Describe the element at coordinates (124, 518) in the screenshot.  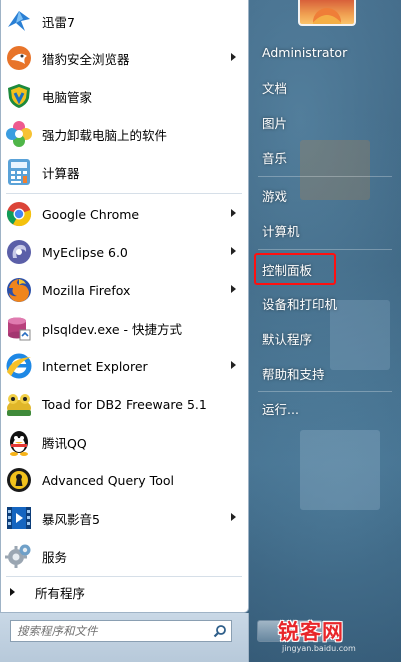
I see `program-item-storm-player: 暴风影音5` at that location.